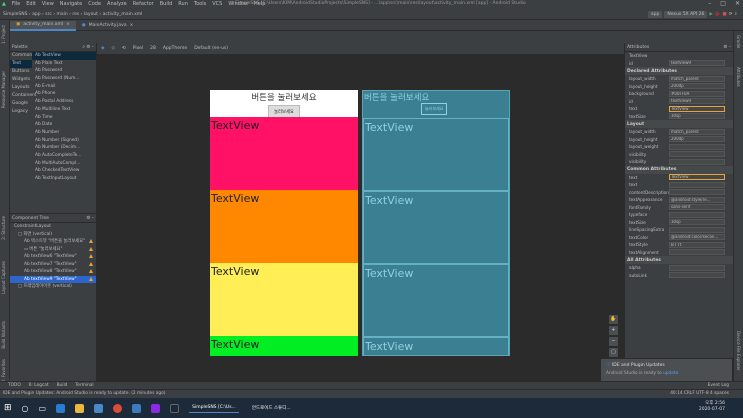  I want to click on palette-category-widgets: Widgets, so click(21, 80).